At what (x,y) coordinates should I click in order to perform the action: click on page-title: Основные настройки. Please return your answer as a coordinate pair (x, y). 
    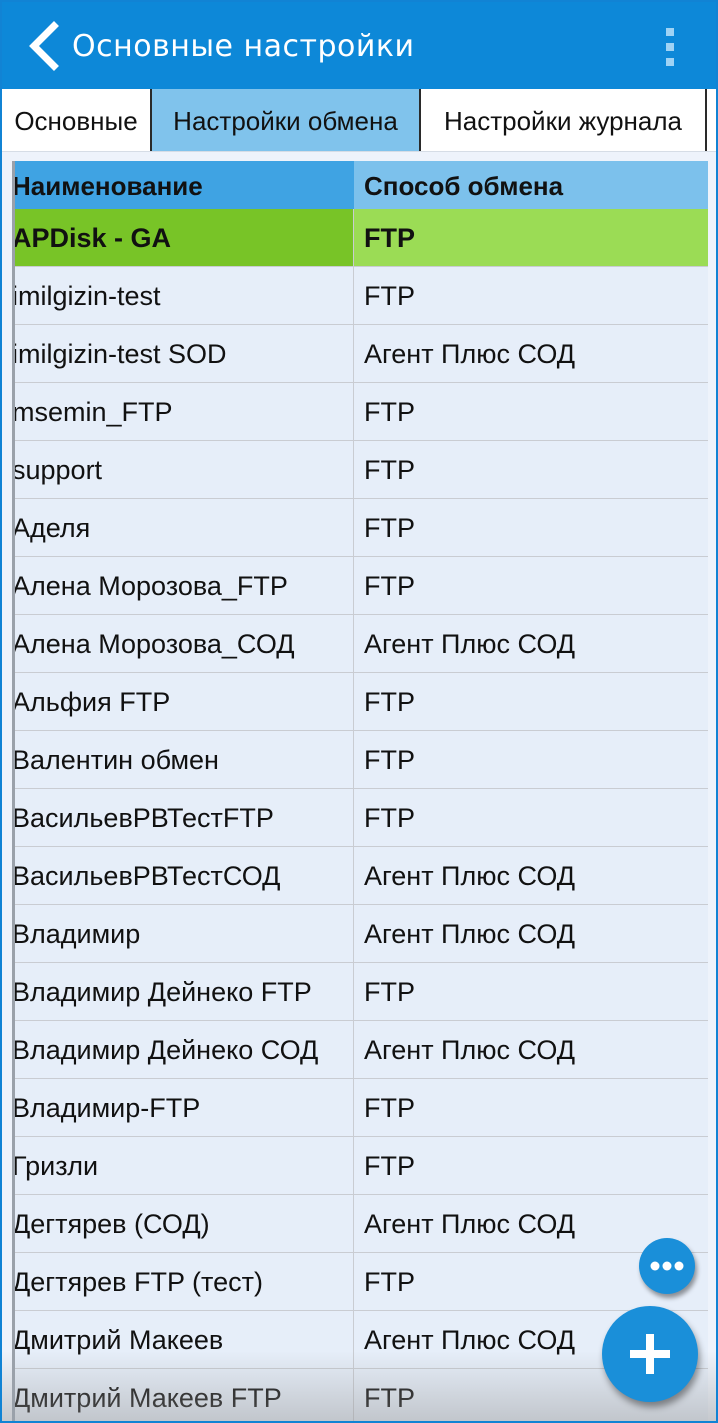
    Looking at the image, I should click on (243, 46).